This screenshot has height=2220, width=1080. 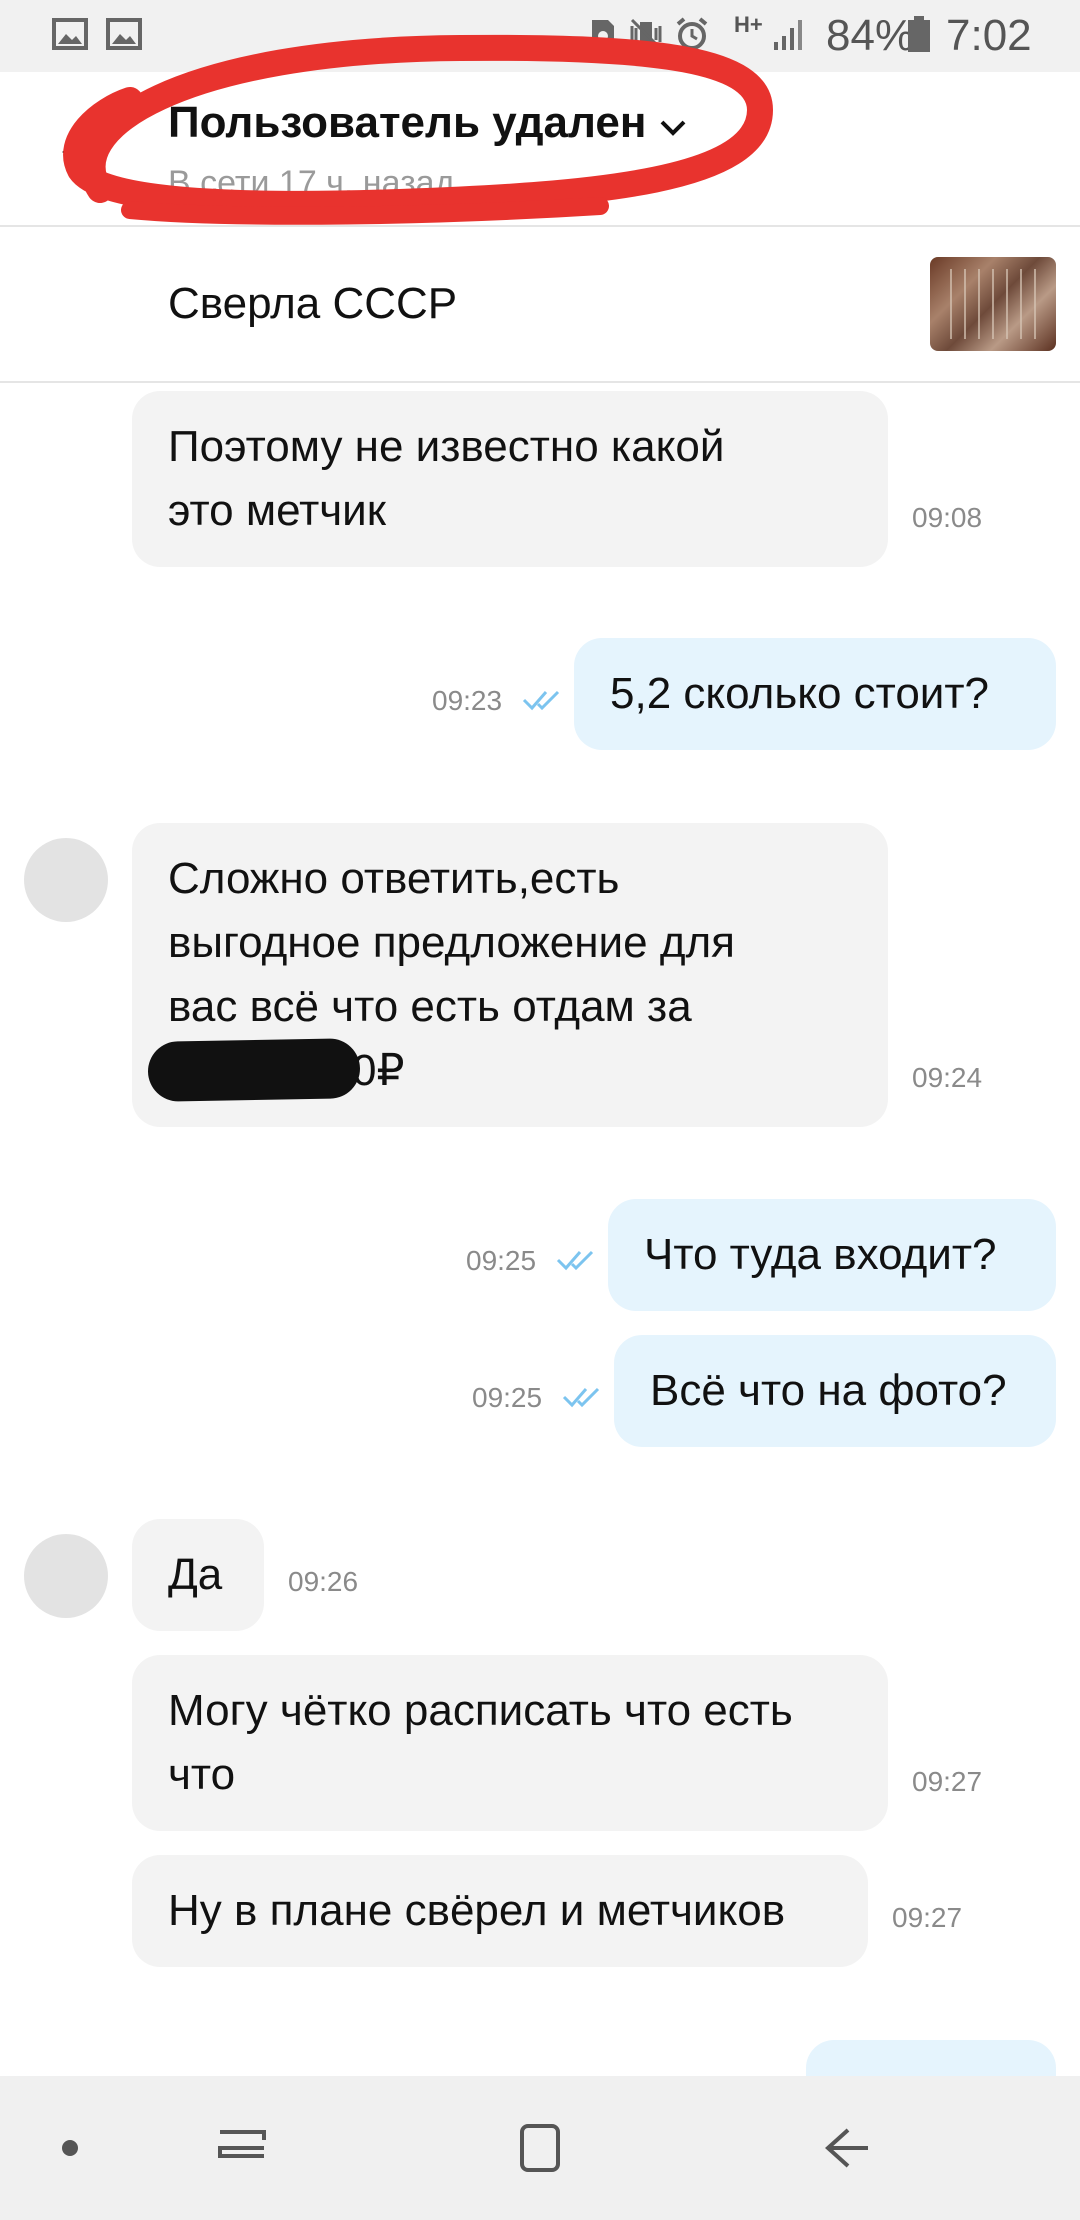 I want to click on system-nav-bar, so click(x=540, y=2148).